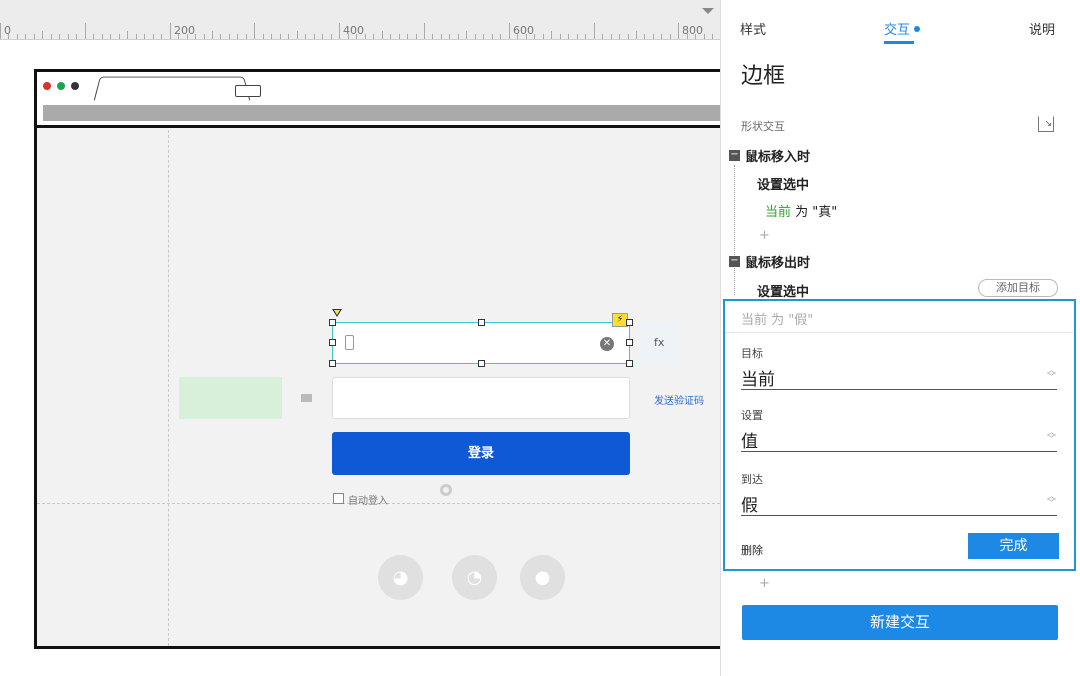 The image size is (1080, 676). What do you see at coordinates (660, 343) in the screenshot?
I see `fx-label: fx` at bounding box center [660, 343].